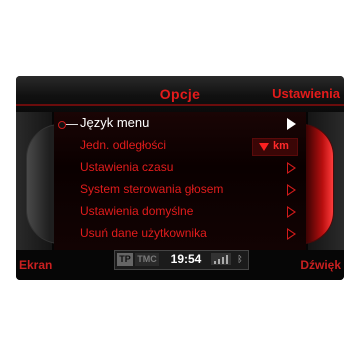 Image resolution: width=360 pixels, height=360 pixels. What do you see at coordinates (123, 145) in the screenshot?
I see `menu-item-label: Jedn. odległości` at bounding box center [123, 145].